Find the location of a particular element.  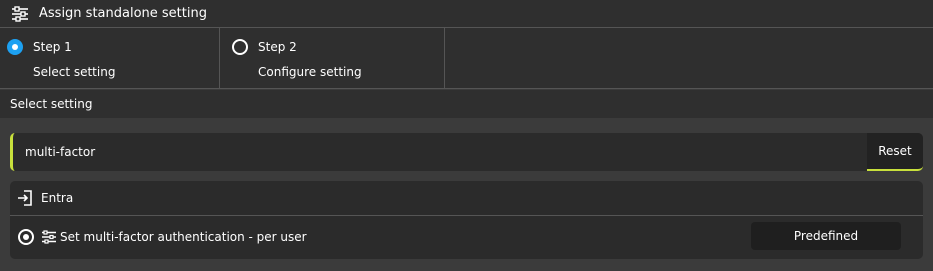

step-1-title: Step 1 is located at coordinates (52, 47).